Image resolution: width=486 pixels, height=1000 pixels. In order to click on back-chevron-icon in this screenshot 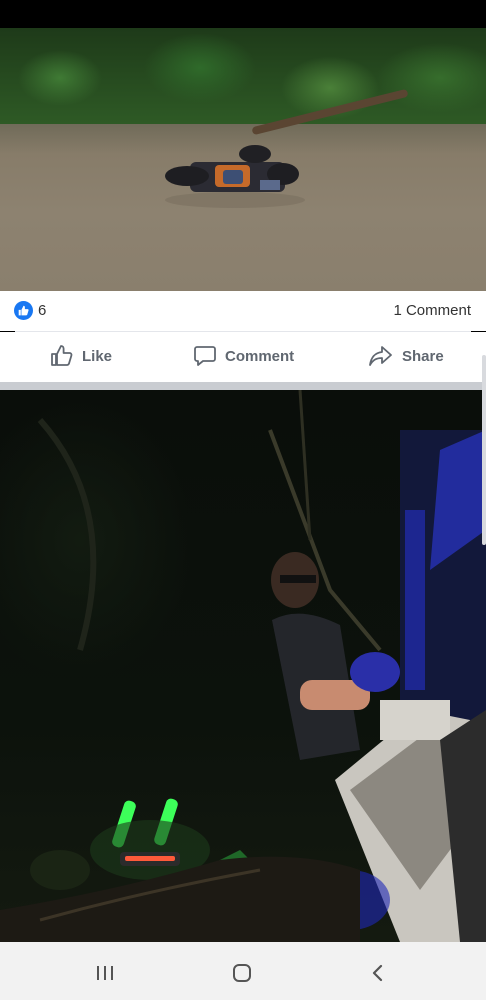, I will do `click(377, 973)`.